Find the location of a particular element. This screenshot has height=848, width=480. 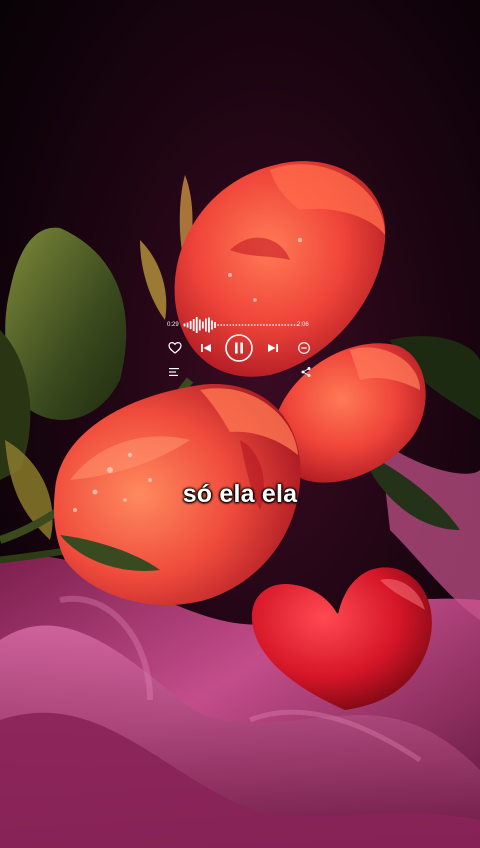

lyrics-icon is located at coordinates (174, 372).